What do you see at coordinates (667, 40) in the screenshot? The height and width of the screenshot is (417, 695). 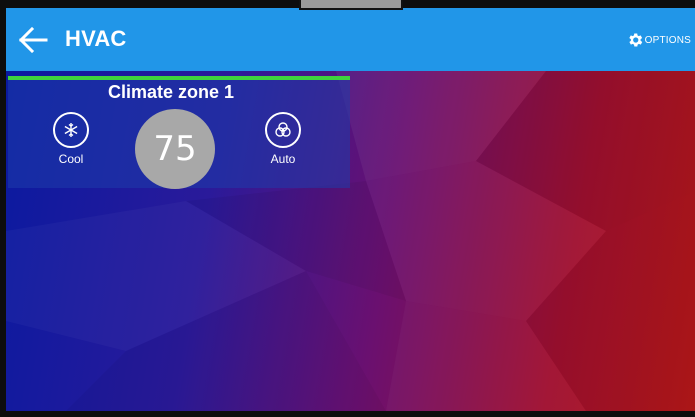 I see `options-label: OPTIONS` at bounding box center [667, 40].